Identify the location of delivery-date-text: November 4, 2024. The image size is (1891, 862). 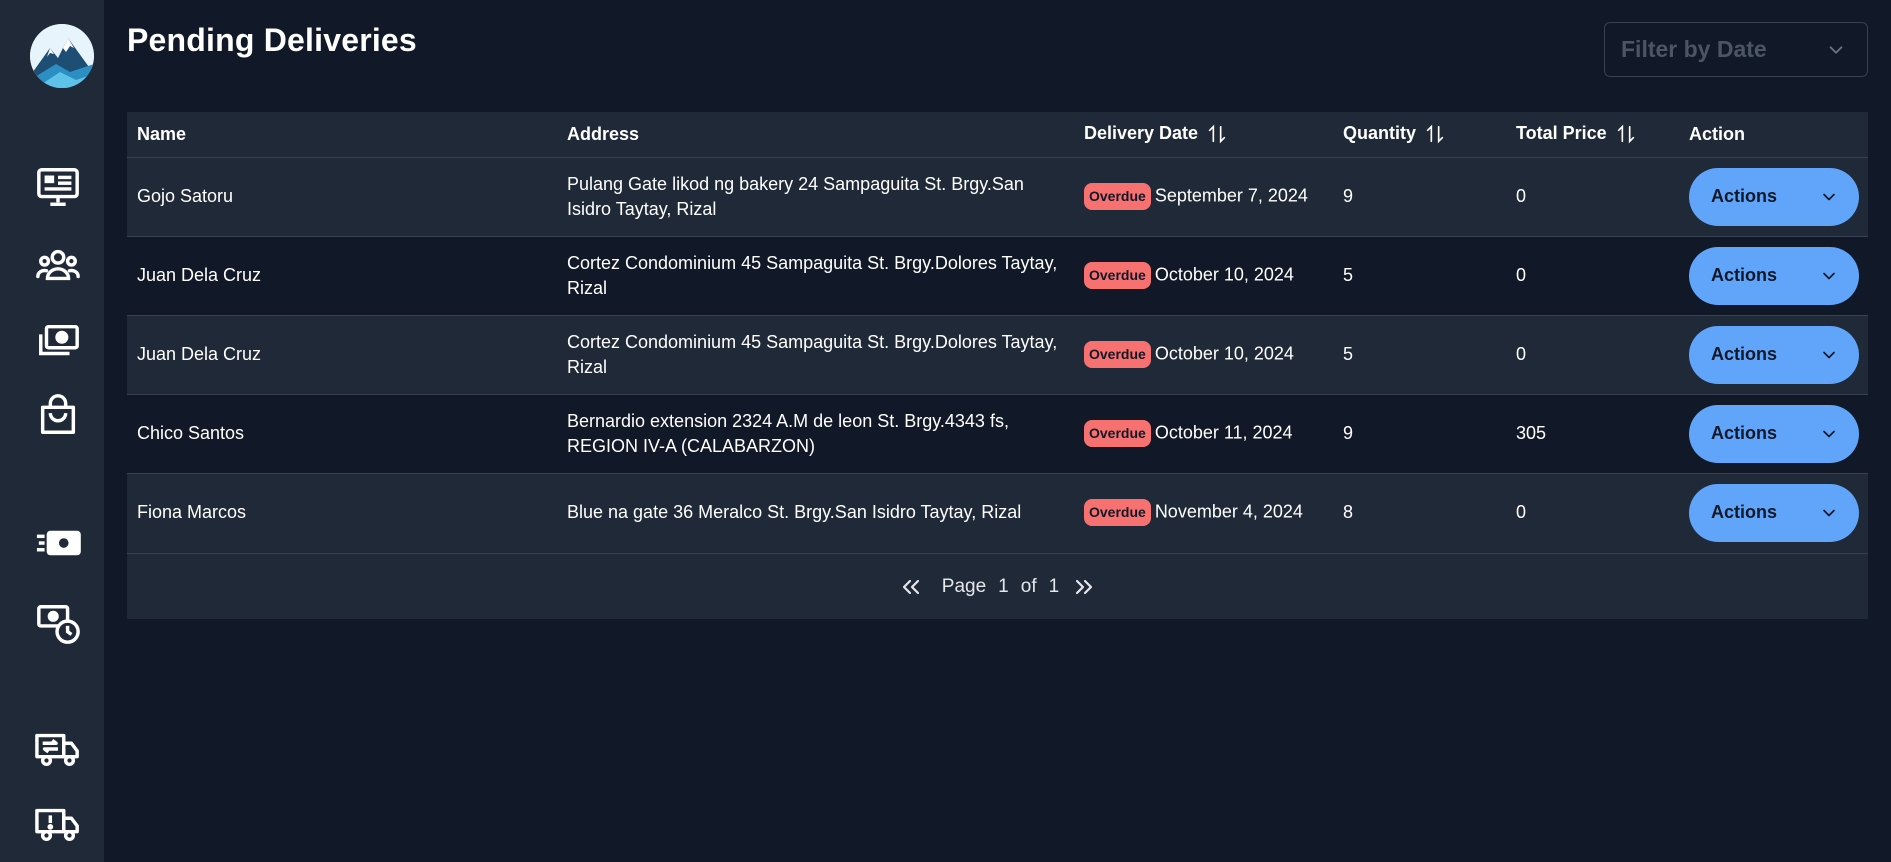
(1228, 511).